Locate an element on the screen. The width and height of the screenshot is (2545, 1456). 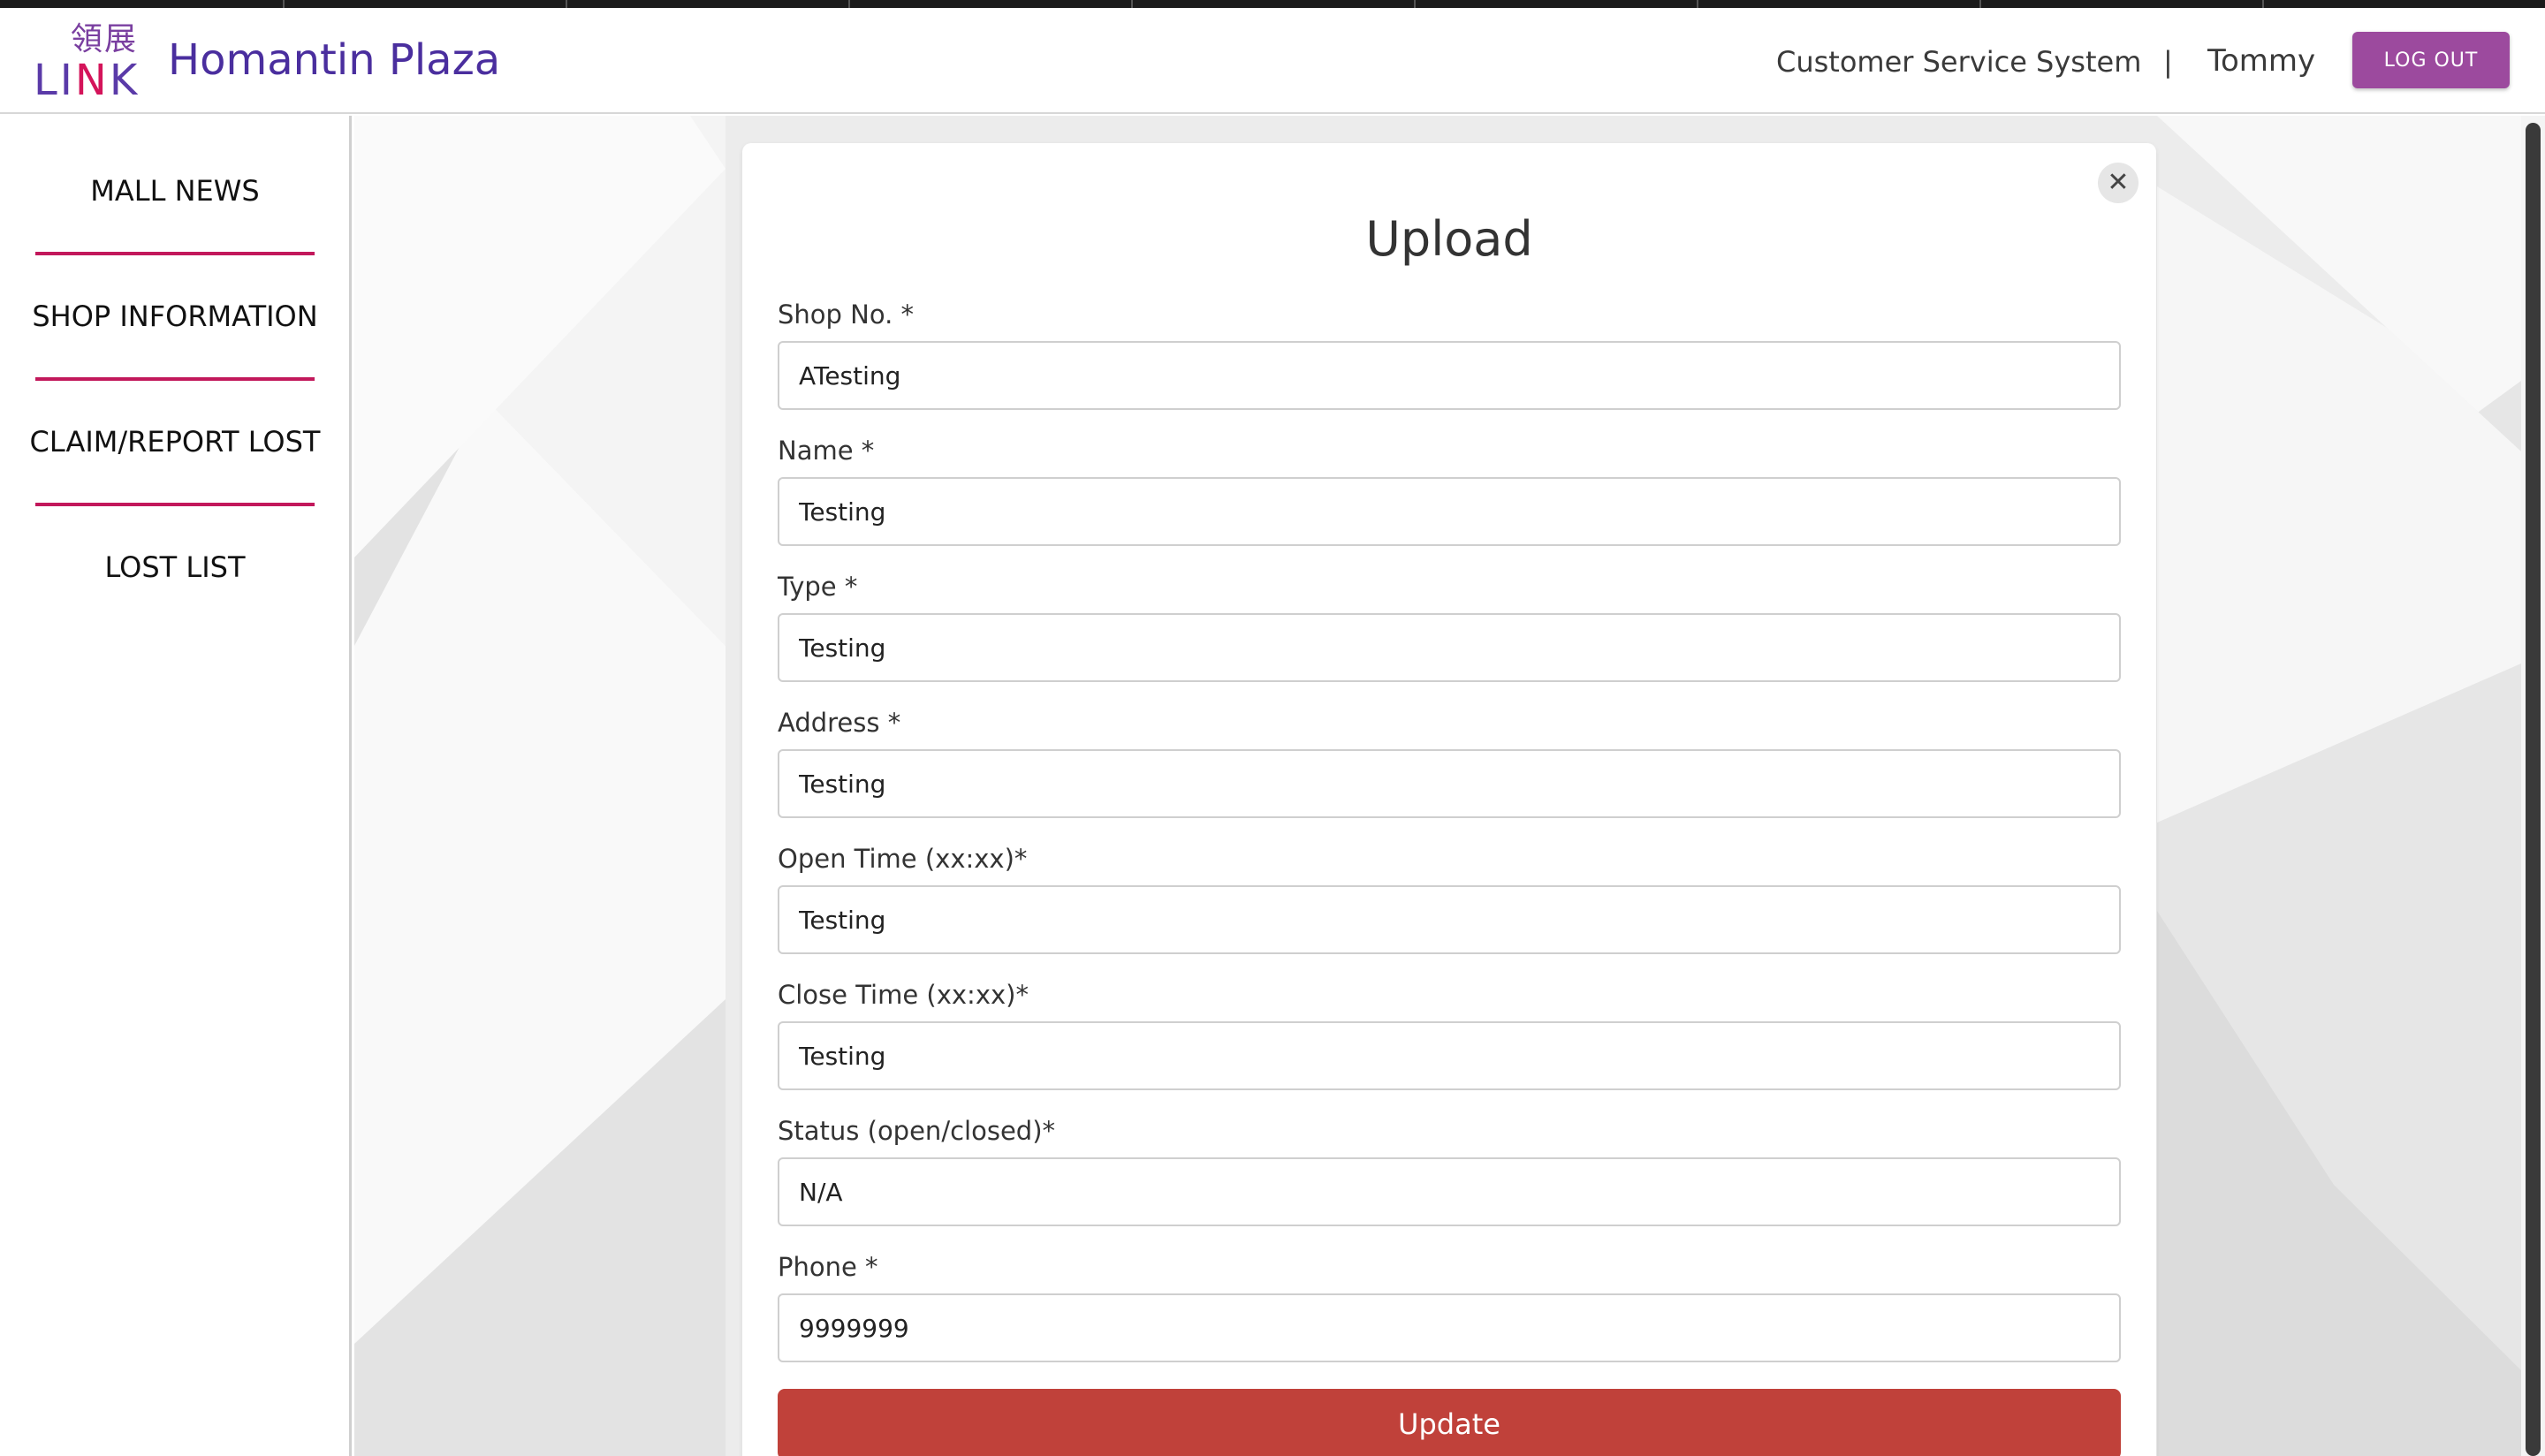
logo-word: LINK is located at coordinates (87, 80).